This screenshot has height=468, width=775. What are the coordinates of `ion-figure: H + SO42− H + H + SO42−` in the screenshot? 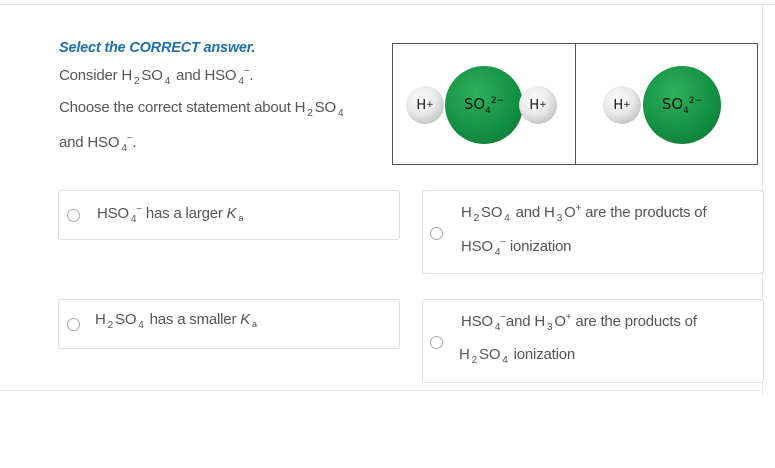 It's located at (575, 104).